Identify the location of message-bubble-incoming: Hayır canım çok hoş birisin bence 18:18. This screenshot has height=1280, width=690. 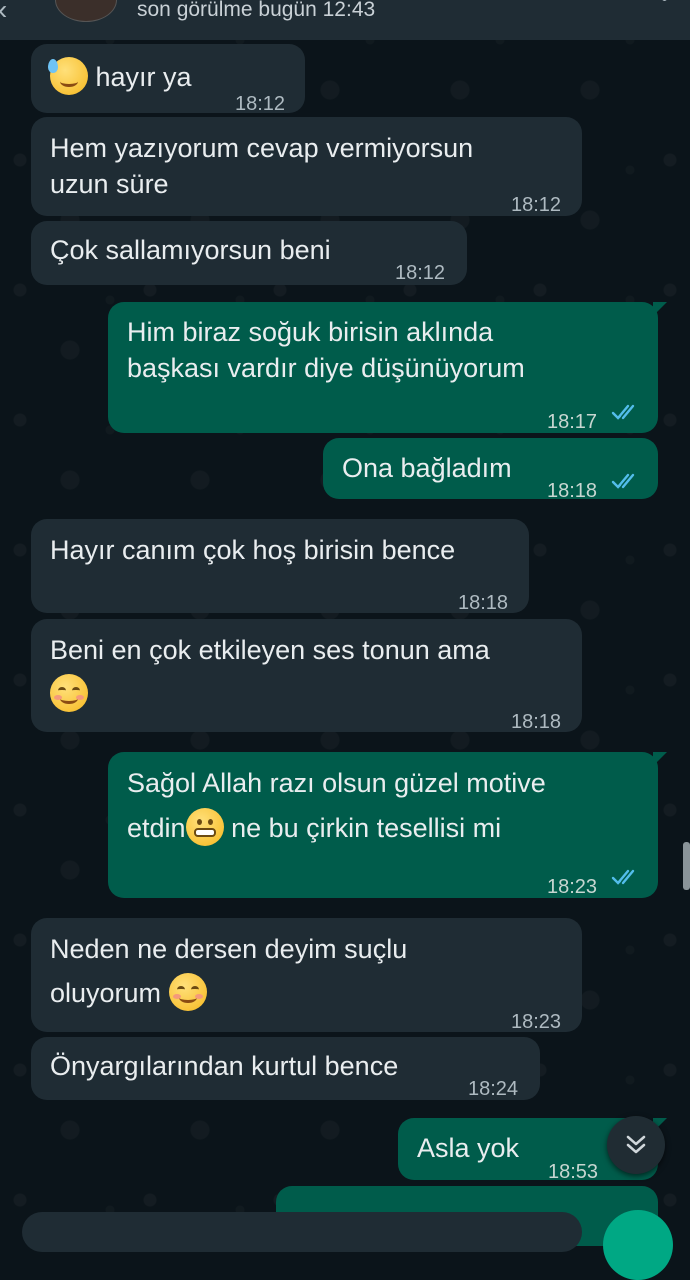
(280, 566).